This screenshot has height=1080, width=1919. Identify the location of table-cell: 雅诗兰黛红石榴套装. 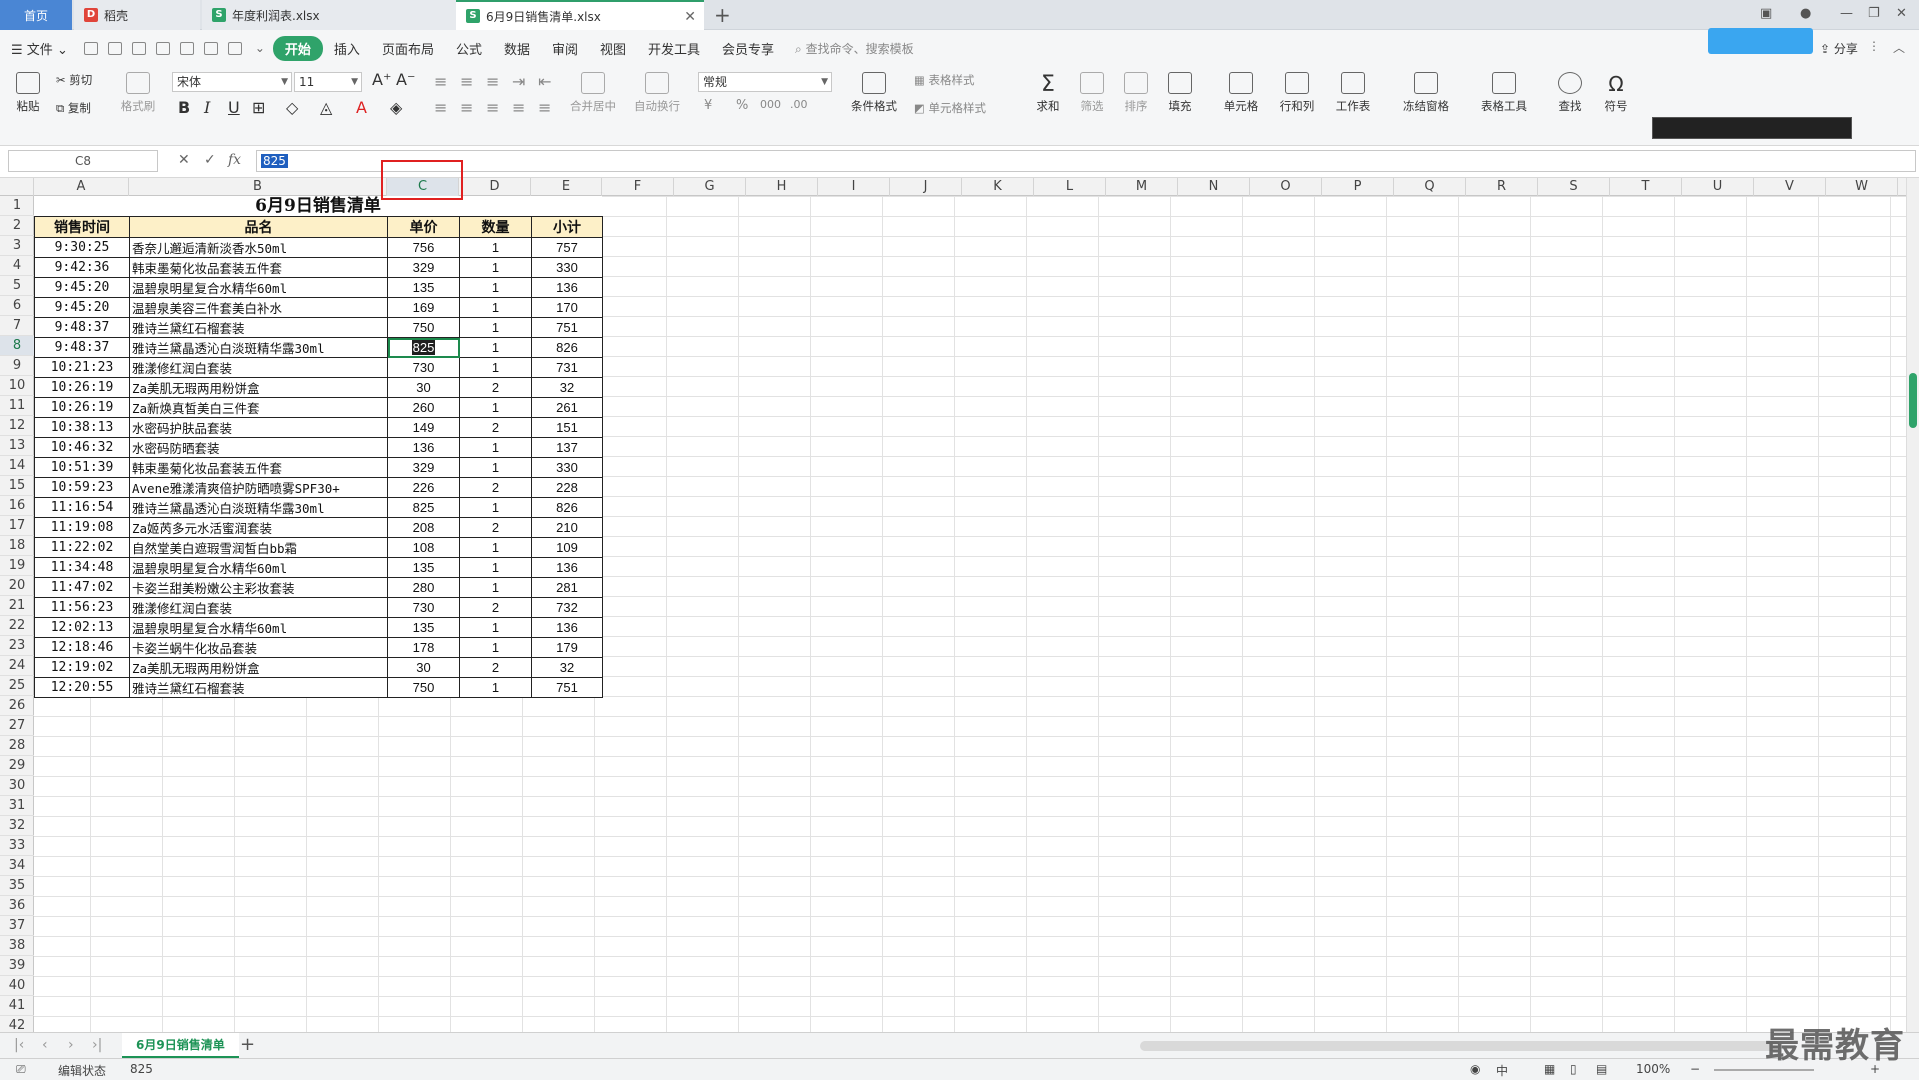
(258, 687).